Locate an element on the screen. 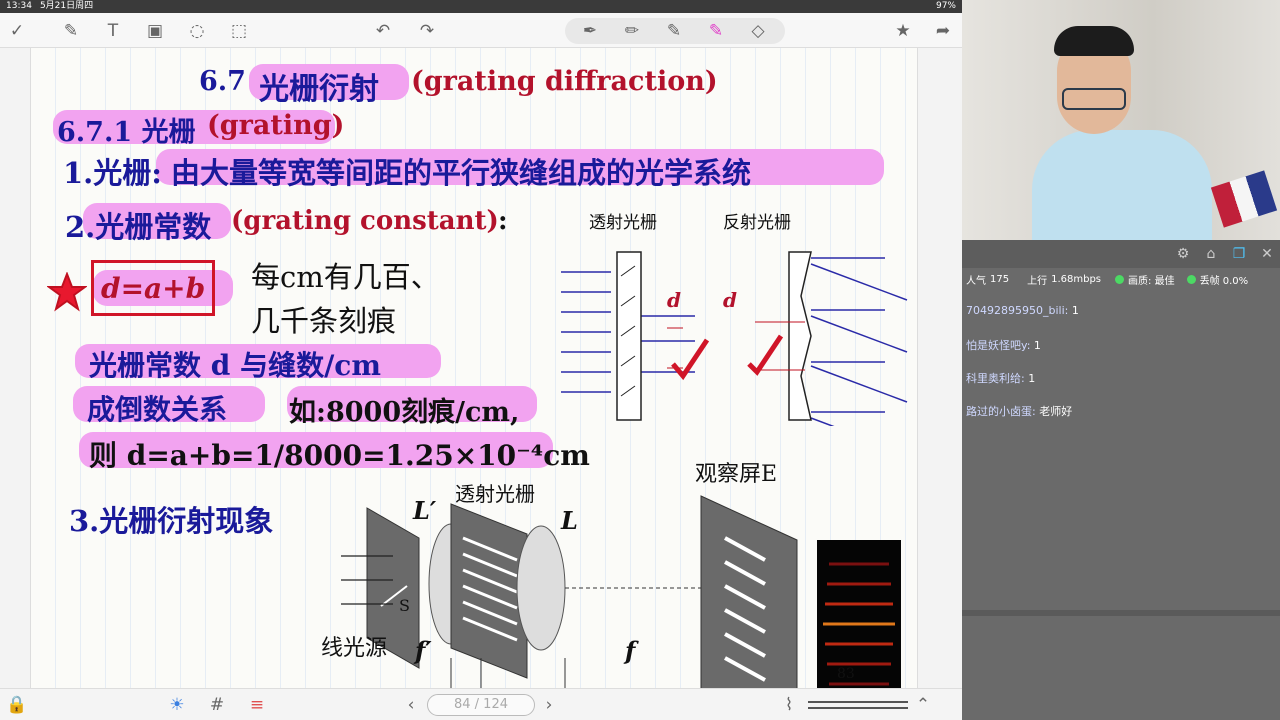 Image resolution: width=1280 pixels, height=720 pixels. fig-lens-l: L is located at coordinates (569, 520).